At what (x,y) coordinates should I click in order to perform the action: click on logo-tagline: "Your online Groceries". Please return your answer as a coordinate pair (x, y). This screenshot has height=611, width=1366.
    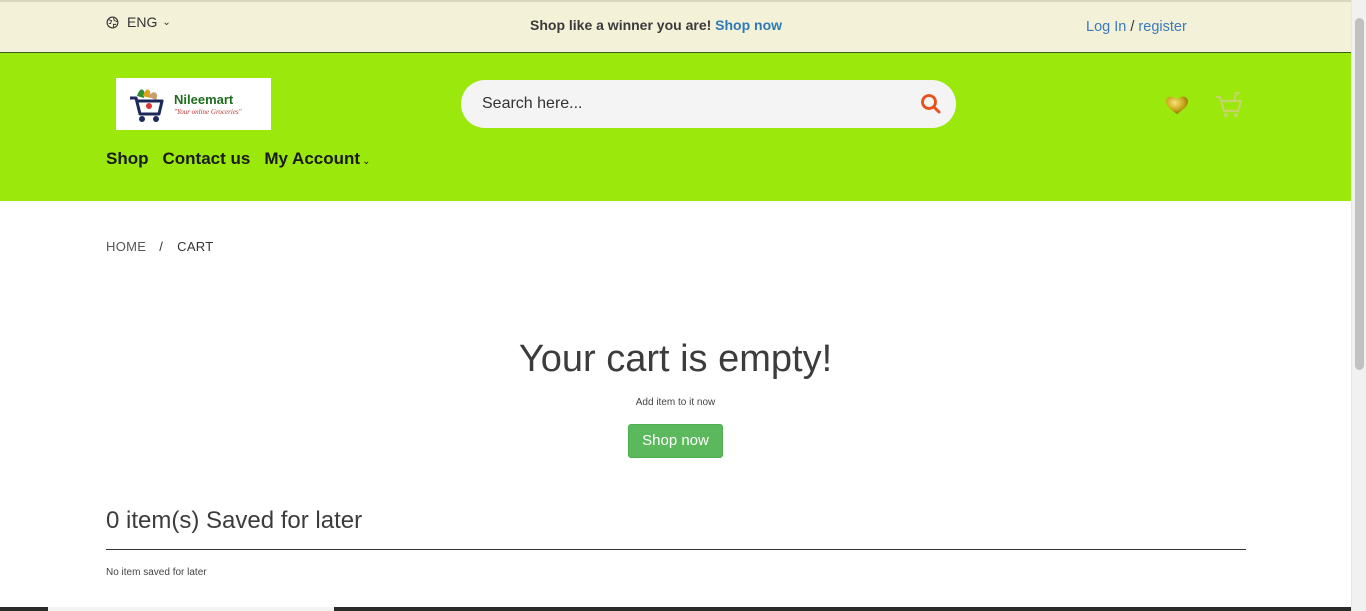
    Looking at the image, I should click on (208, 111).